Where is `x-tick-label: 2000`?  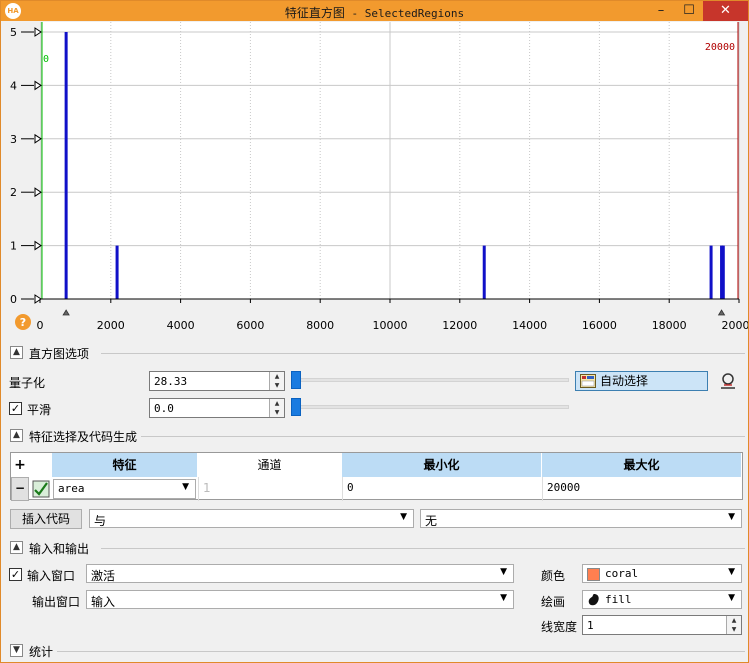 x-tick-label: 2000 is located at coordinates (111, 325).